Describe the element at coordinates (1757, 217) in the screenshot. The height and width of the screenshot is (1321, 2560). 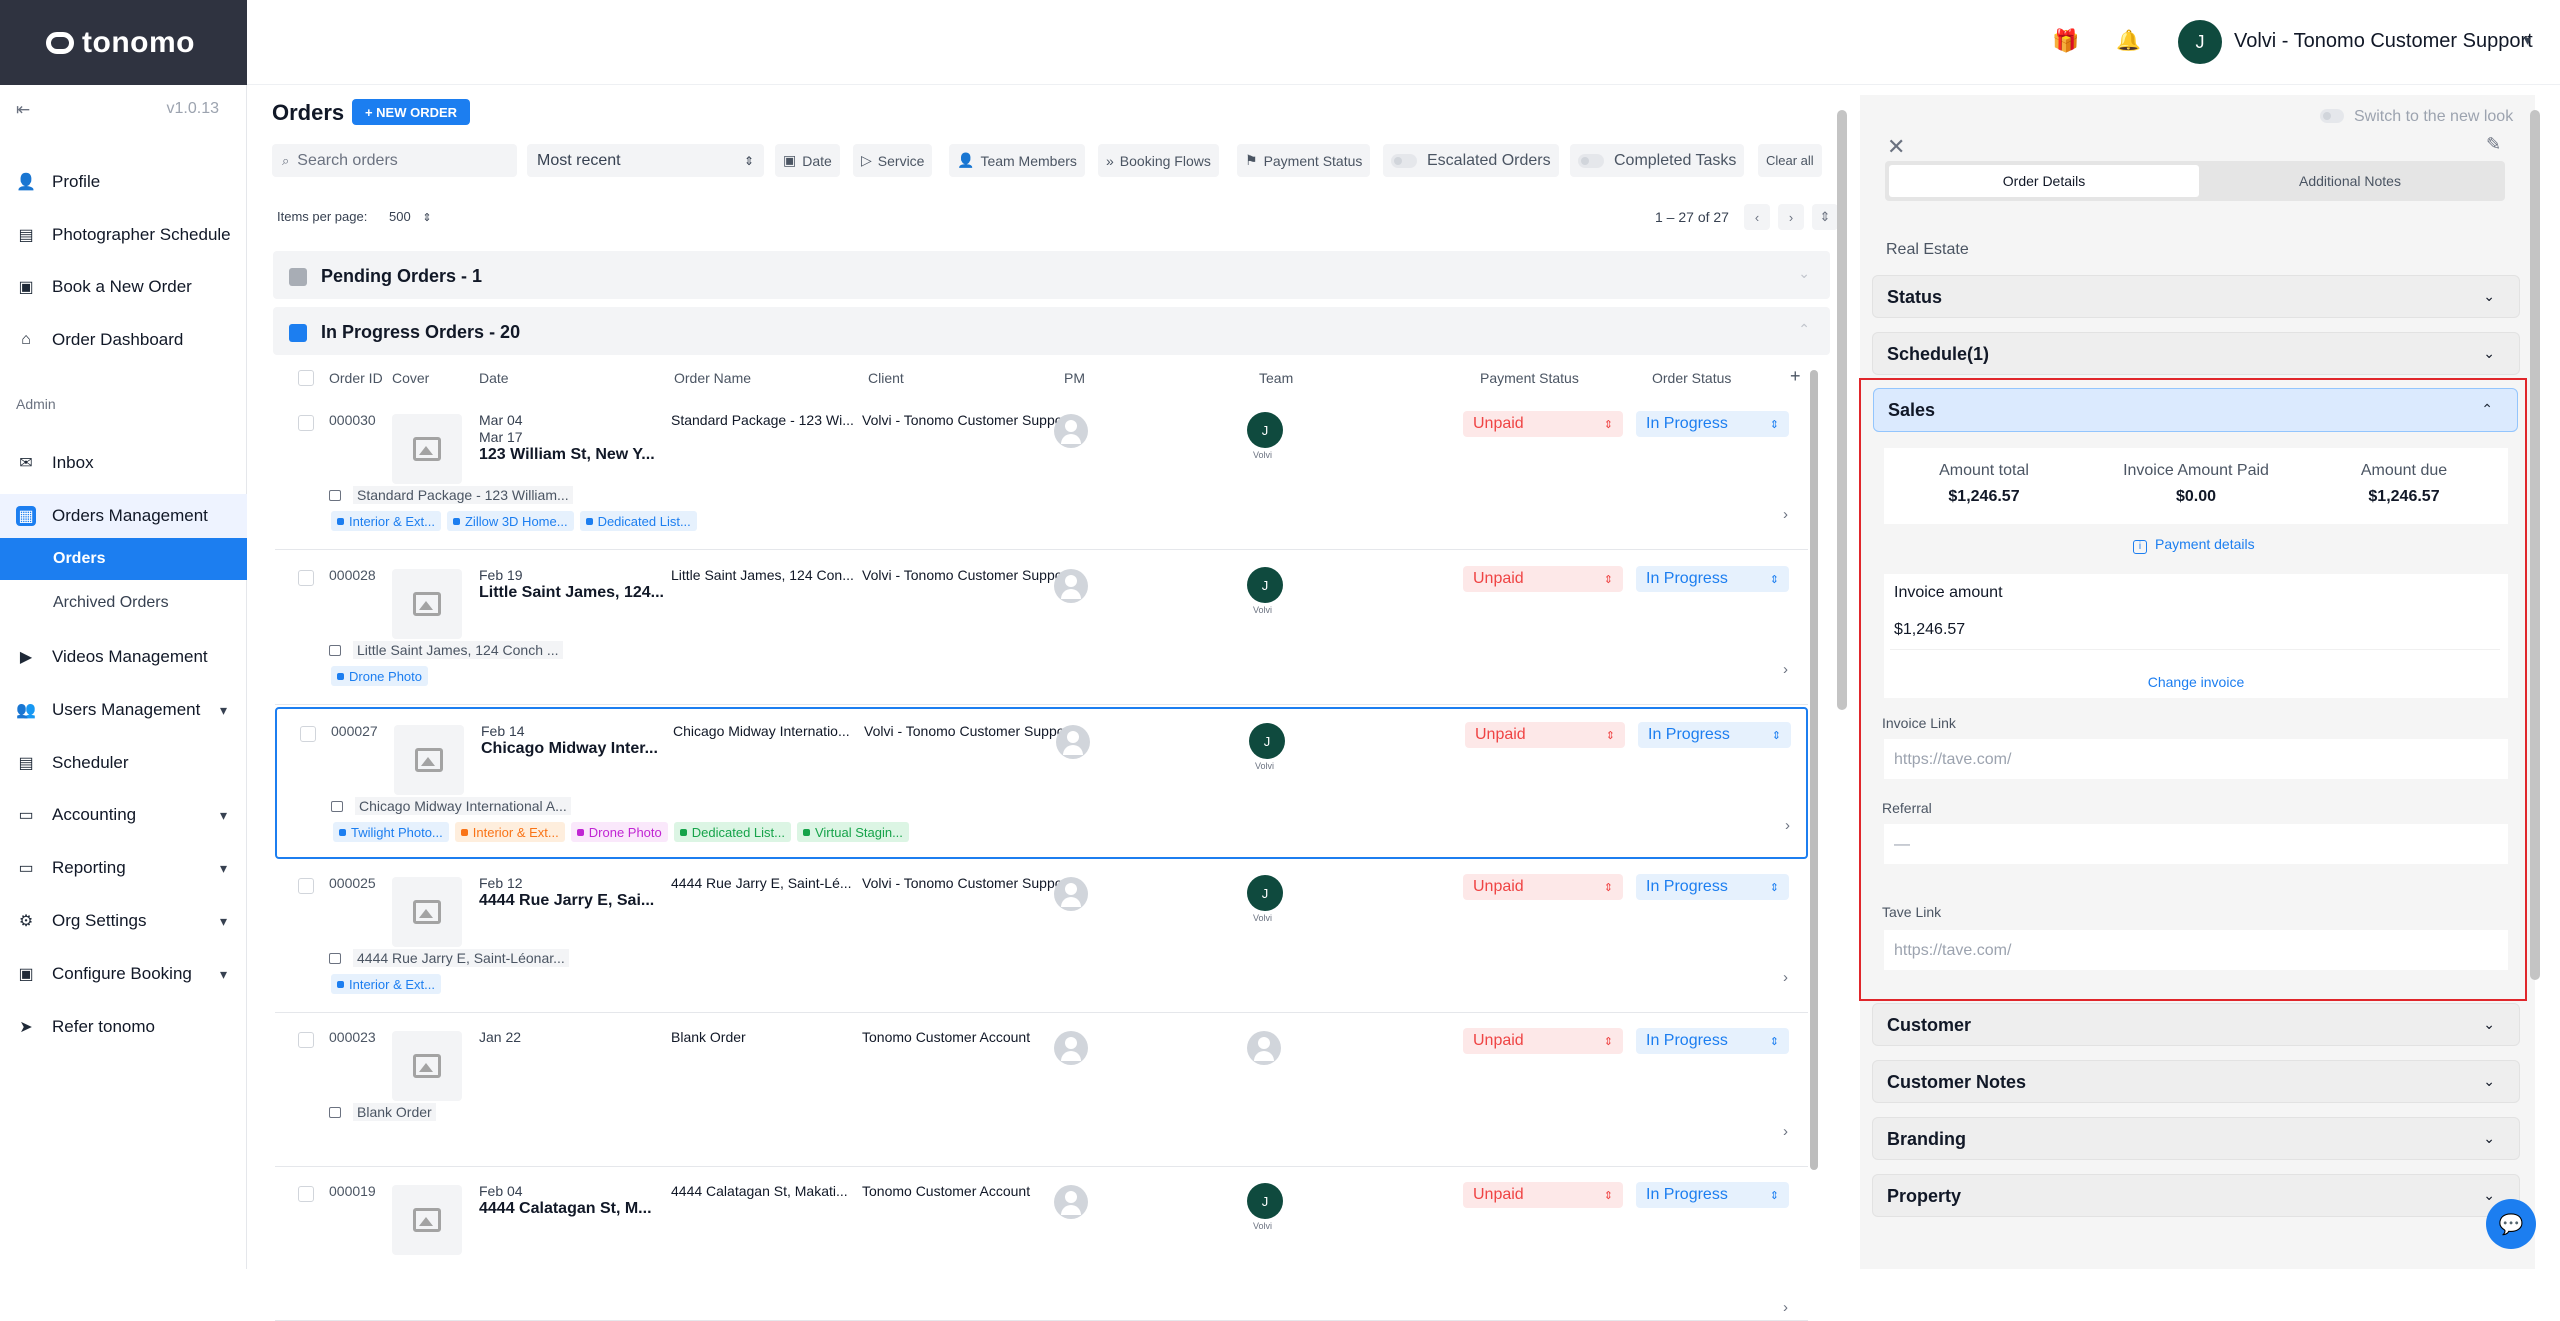
I see `prev-page-button: ‹` at that location.